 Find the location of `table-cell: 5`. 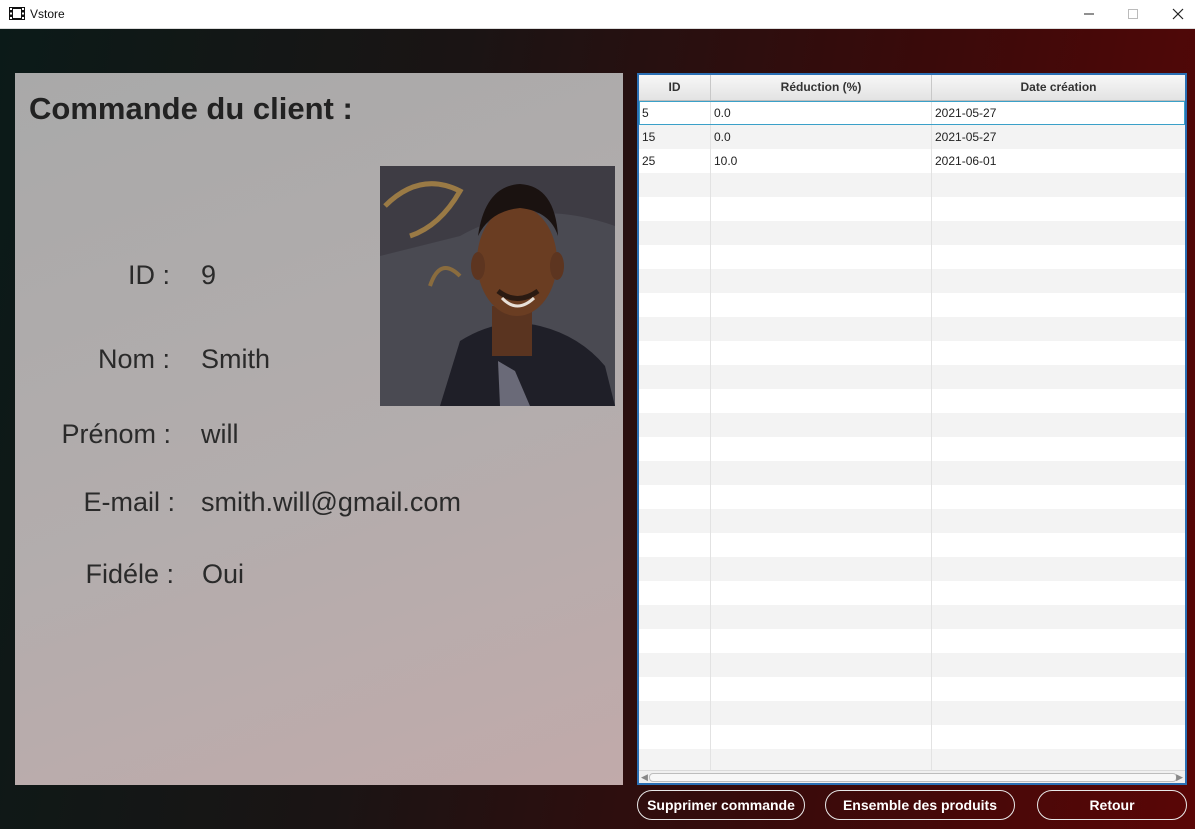

table-cell: 5 is located at coordinates (675, 113).